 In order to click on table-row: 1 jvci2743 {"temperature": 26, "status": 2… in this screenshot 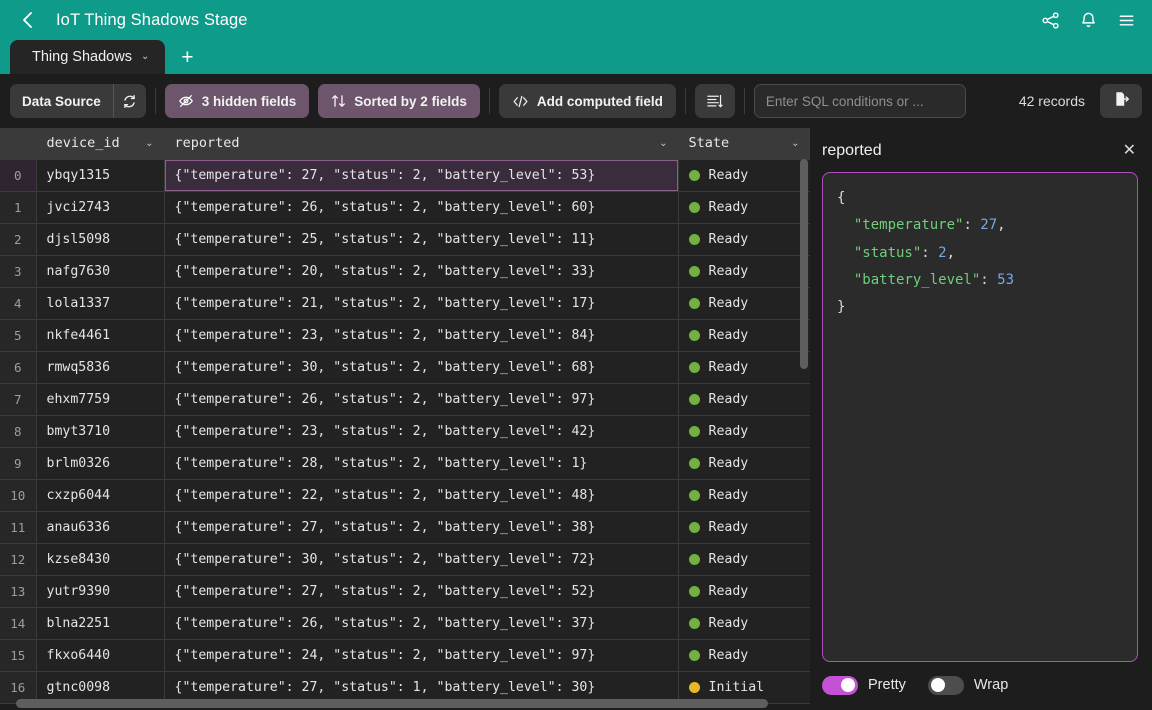, I will do `click(405, 207)`.